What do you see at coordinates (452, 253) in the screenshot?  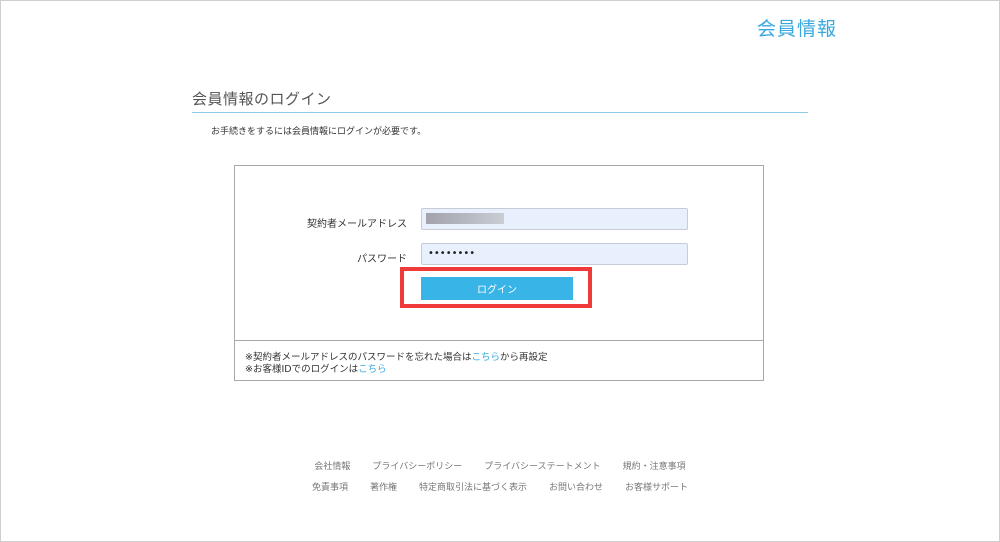 I see `password-masked-value: ••••••••` at bounding box center [452, 253].